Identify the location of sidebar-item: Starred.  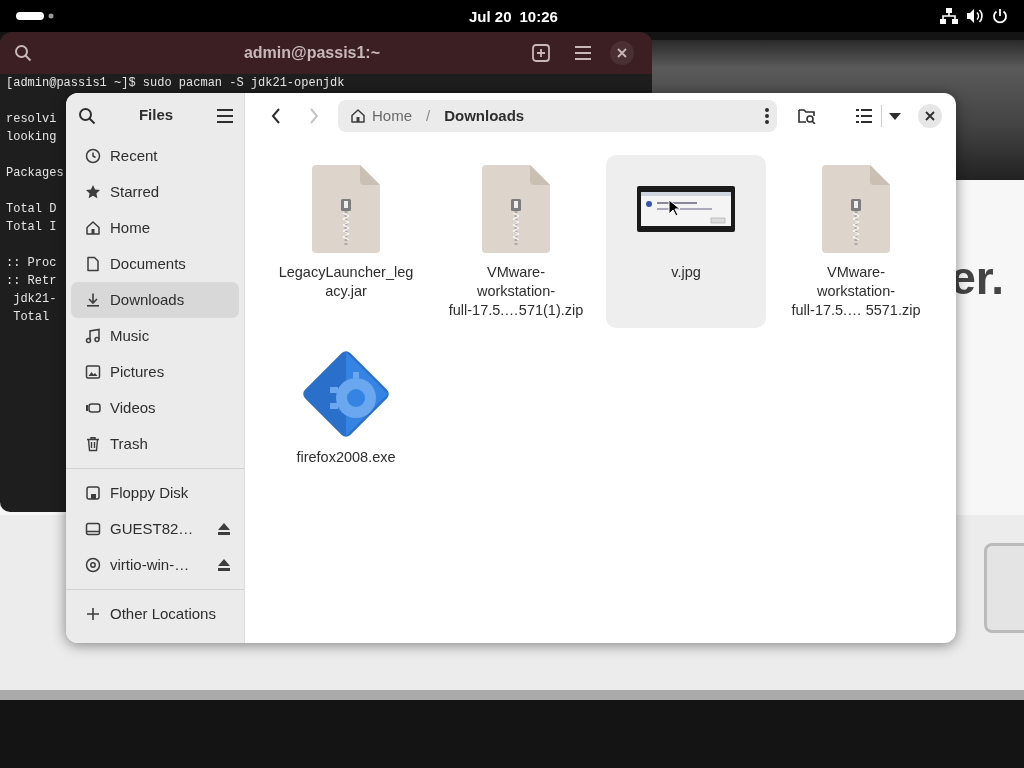
(155, 192).